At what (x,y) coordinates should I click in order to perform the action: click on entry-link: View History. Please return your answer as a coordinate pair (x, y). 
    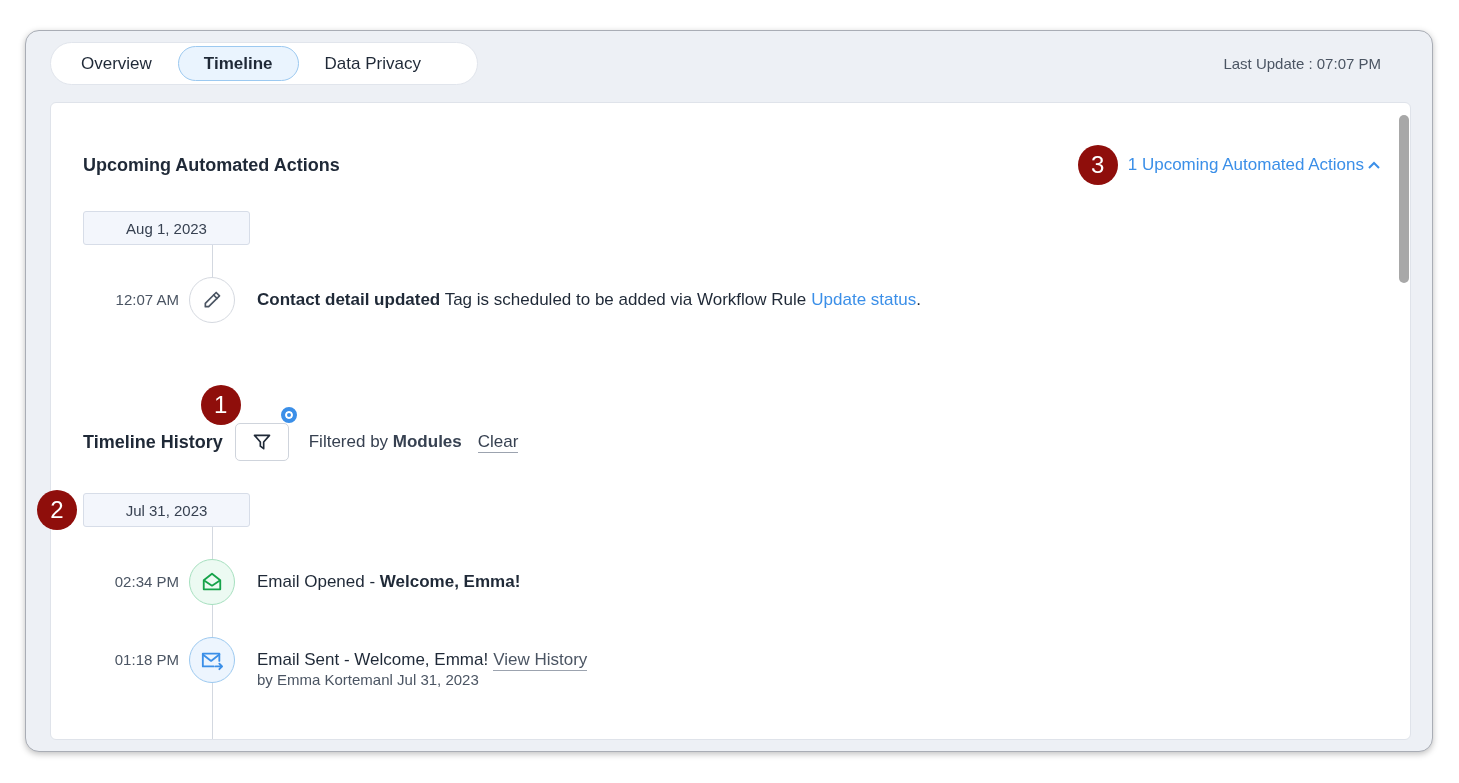
    Looking at the image, I should click on (540, 660).